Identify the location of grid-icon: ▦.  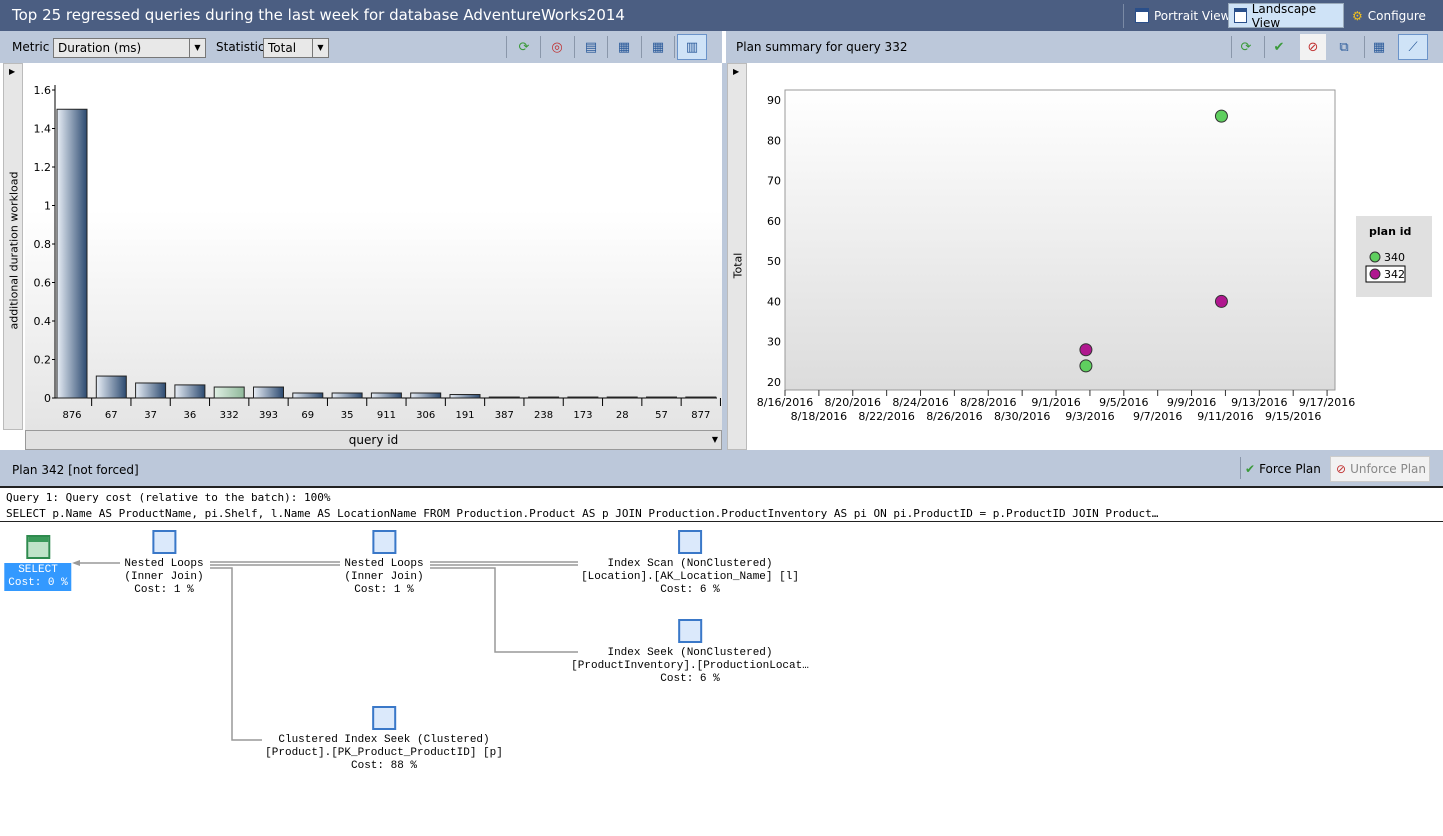
(1379, 47).